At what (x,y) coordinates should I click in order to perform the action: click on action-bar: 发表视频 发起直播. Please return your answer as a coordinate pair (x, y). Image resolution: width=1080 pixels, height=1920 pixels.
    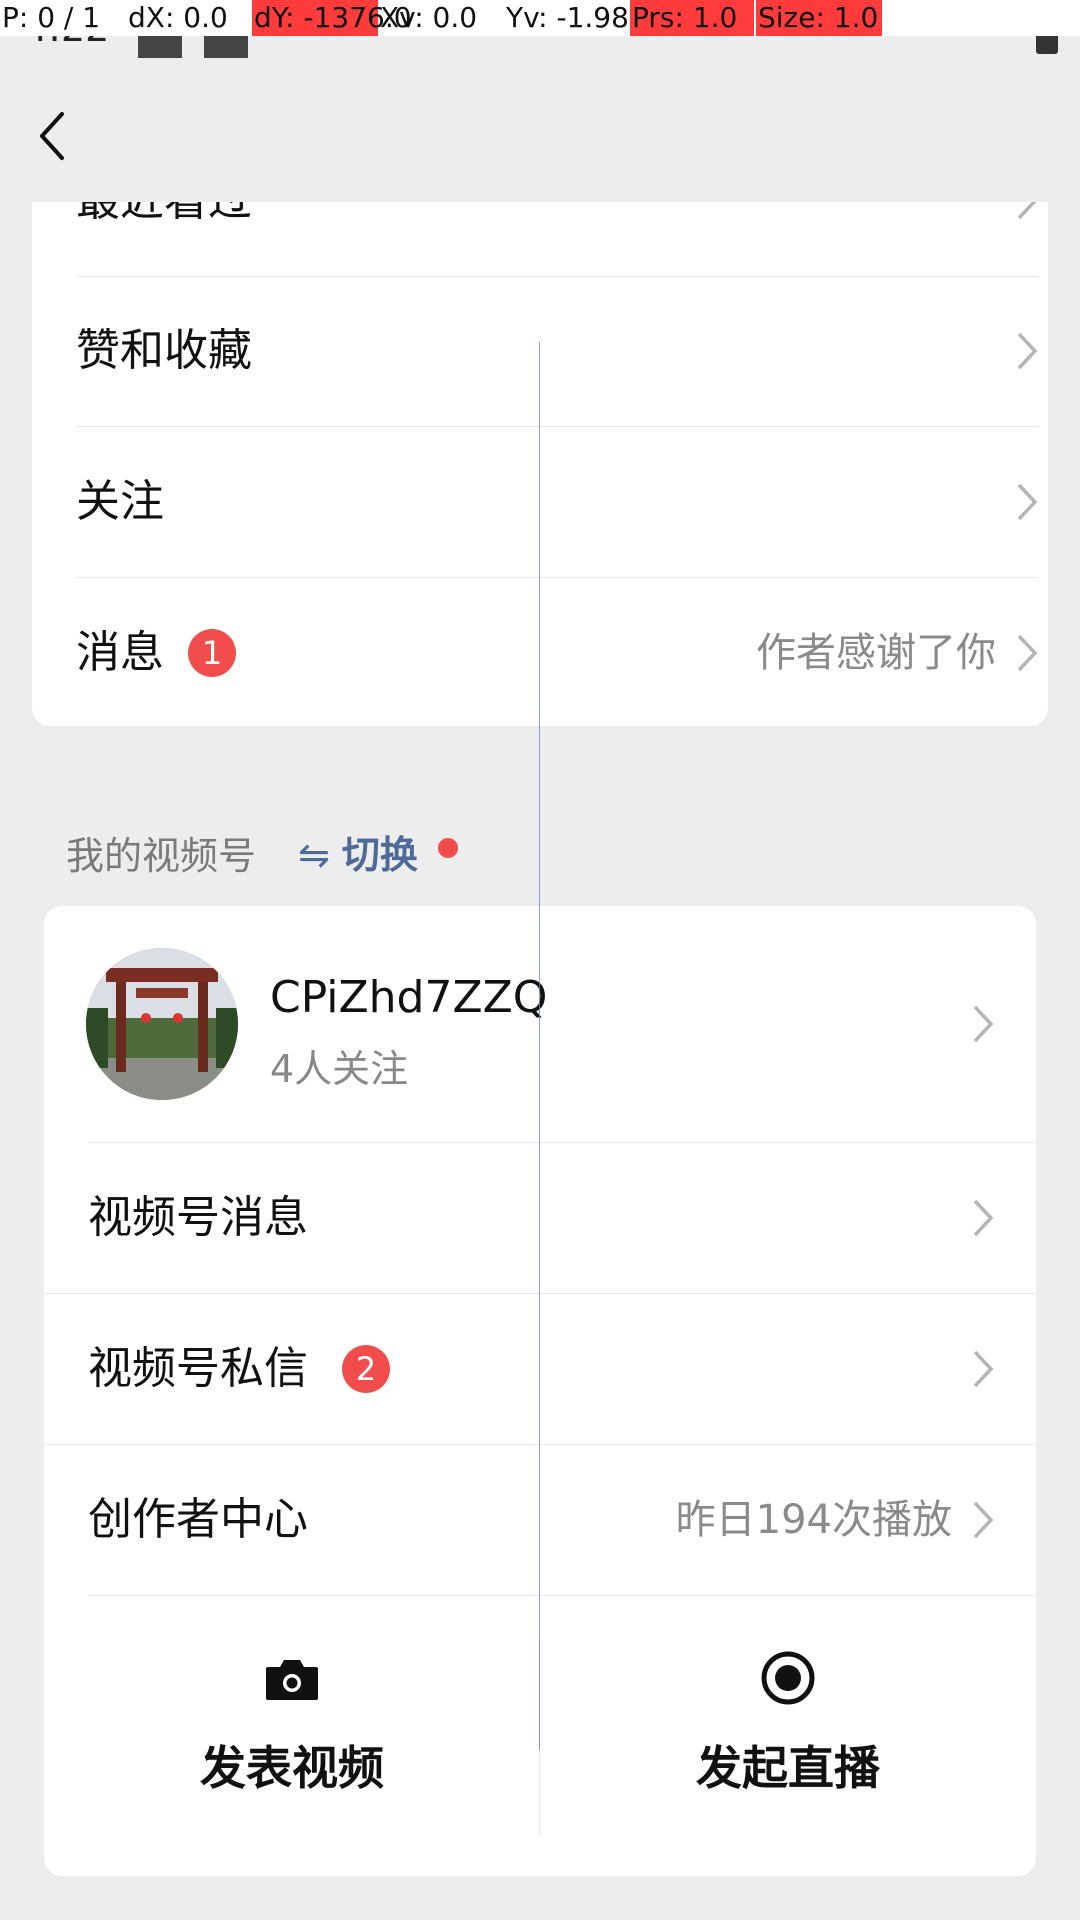
    Looking at the image, I should click on (540, 1736).